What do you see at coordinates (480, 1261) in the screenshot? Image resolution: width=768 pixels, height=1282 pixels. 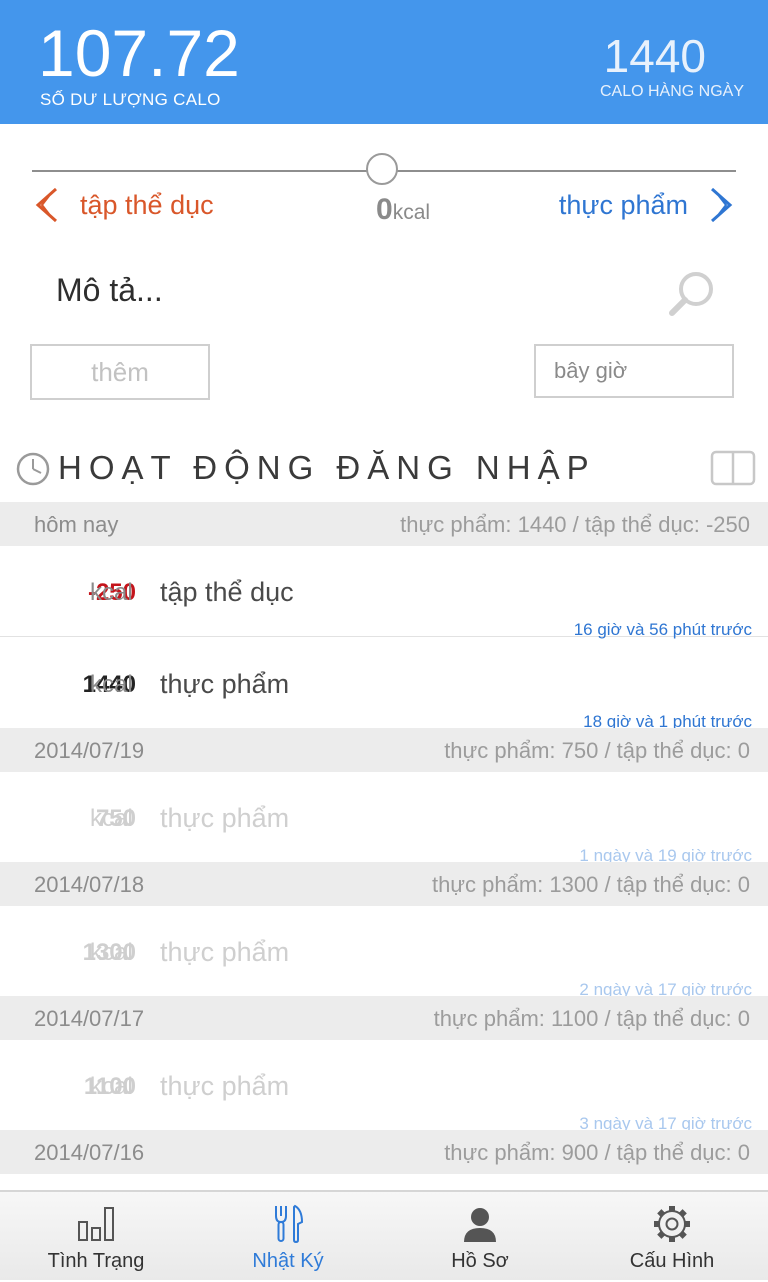 I see `nav-label: Hồ Sơ` at bounding box center [480, 1261].